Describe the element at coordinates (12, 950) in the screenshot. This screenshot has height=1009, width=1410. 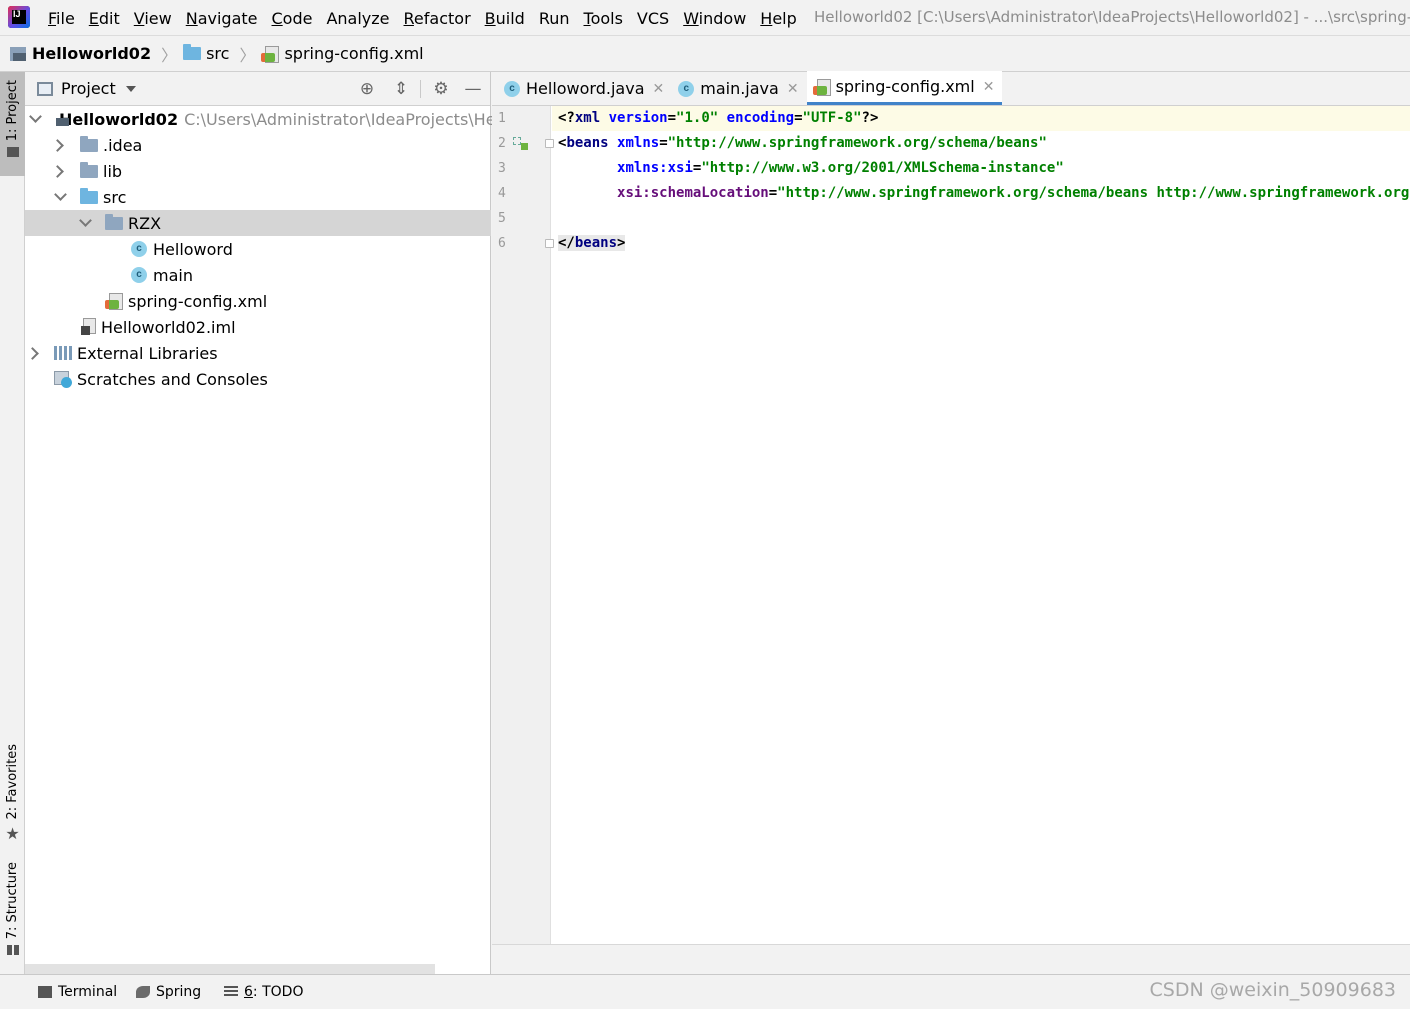
I see `structure-icon` at that location.